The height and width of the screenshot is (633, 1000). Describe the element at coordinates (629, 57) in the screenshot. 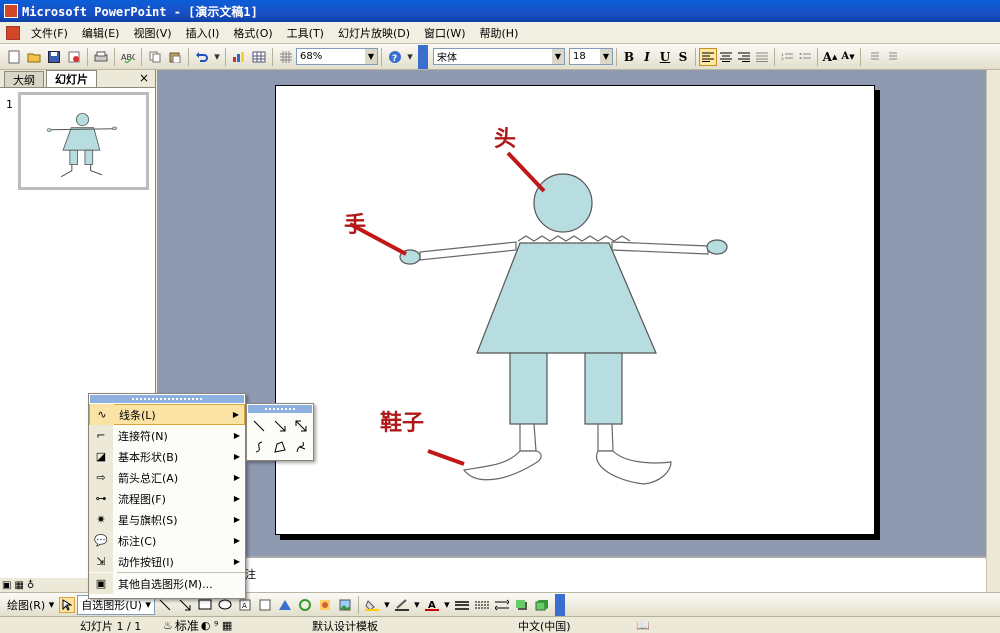

I see `bold-button: B` at that location.